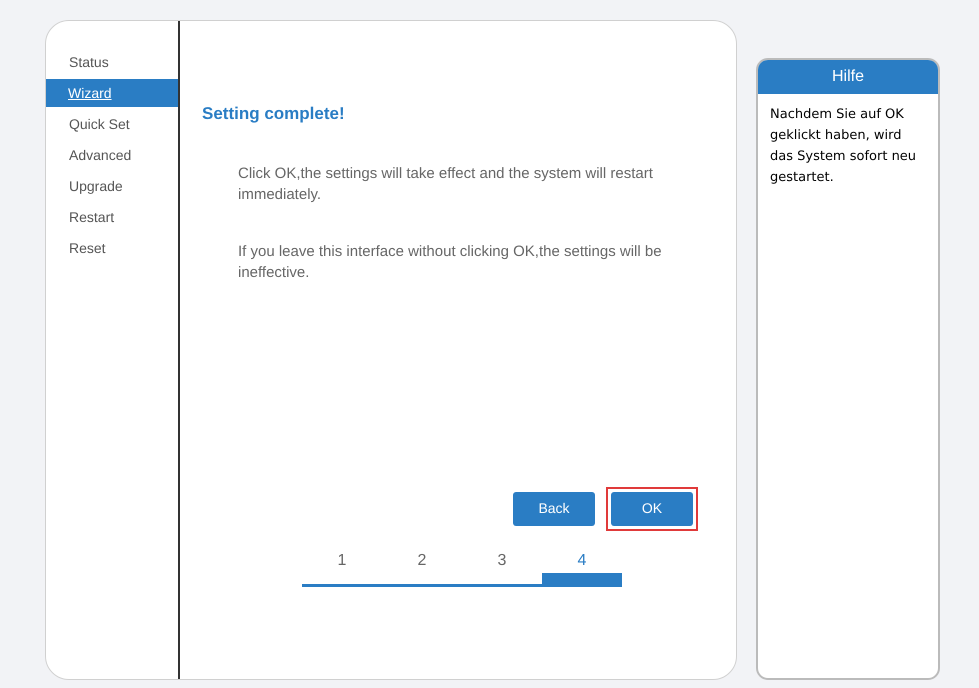  I want to click on step-label: 4, so click(582, 560).